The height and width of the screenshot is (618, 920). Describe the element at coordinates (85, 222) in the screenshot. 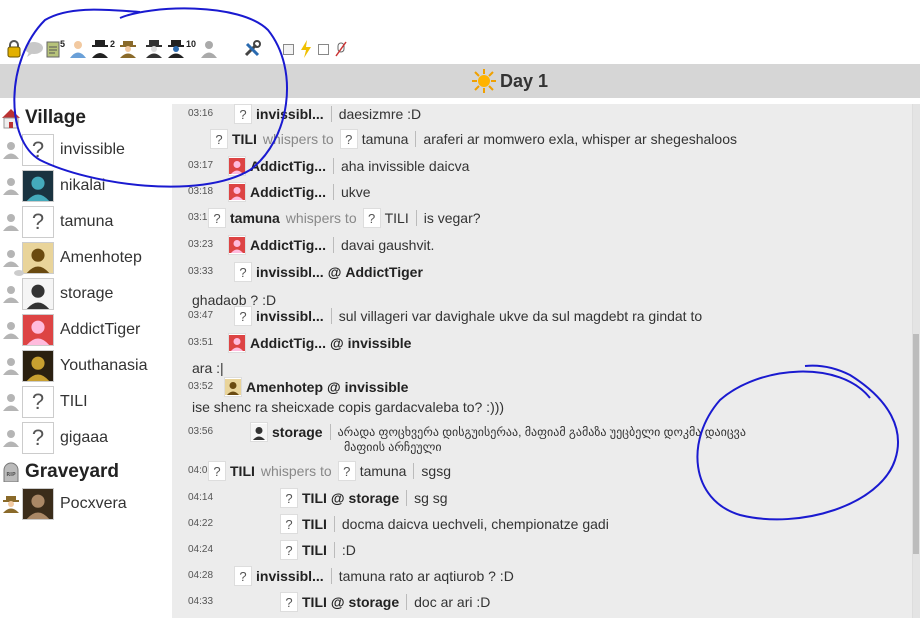

I see `player-item-tamuna: ? tamuna` at that location.